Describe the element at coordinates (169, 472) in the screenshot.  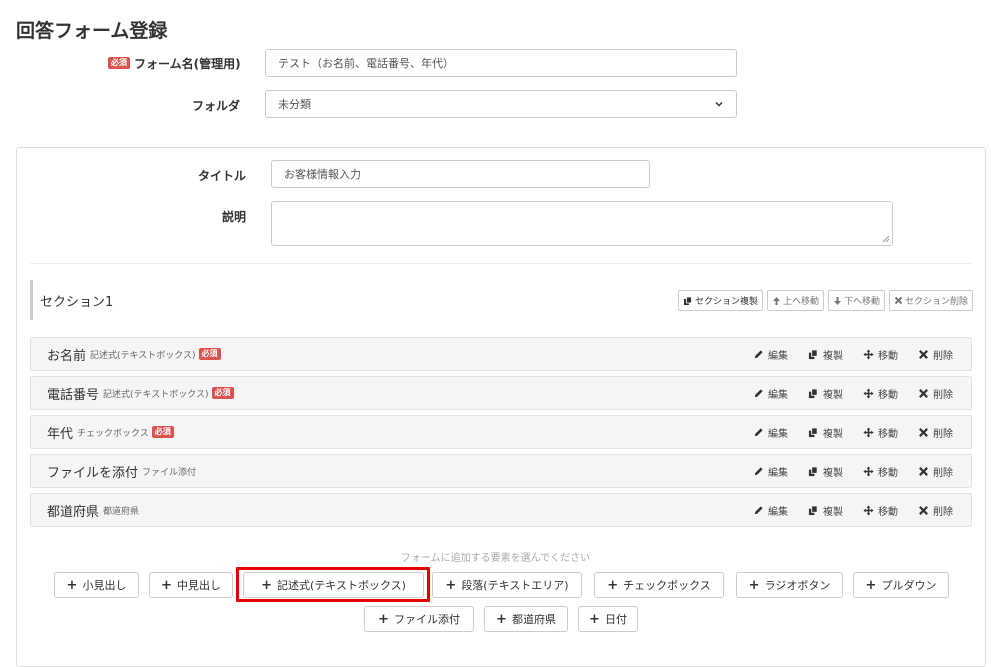
I see `question-type: ファイル添付` at that location.